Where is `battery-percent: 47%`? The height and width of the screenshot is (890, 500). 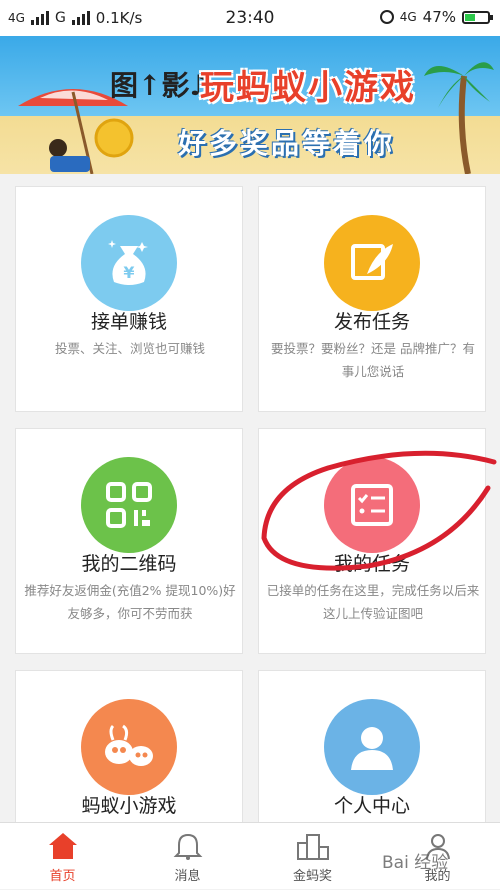 battery-percent: 47% is located at coordinates (439, 17).